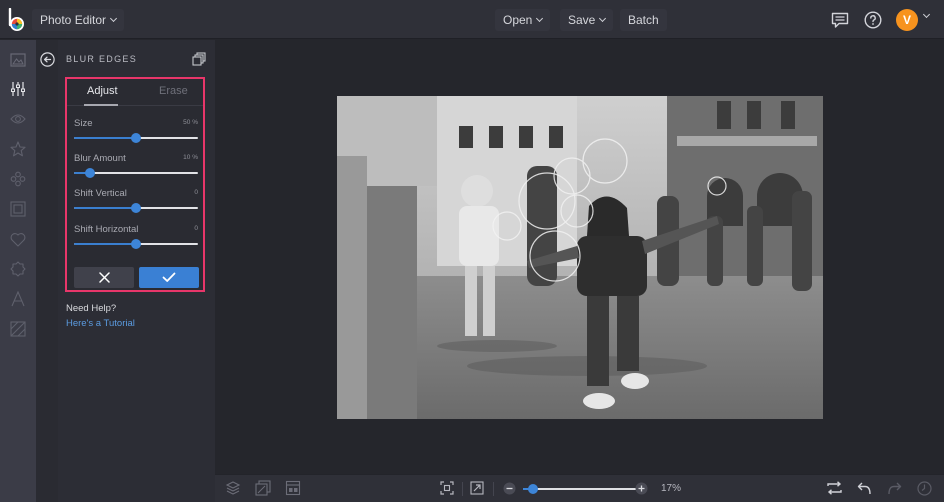  Describe the element at coordinates (106, 229) in the screenshot. I see `shift-horizontal-label: Shift Horizontal` at that location.